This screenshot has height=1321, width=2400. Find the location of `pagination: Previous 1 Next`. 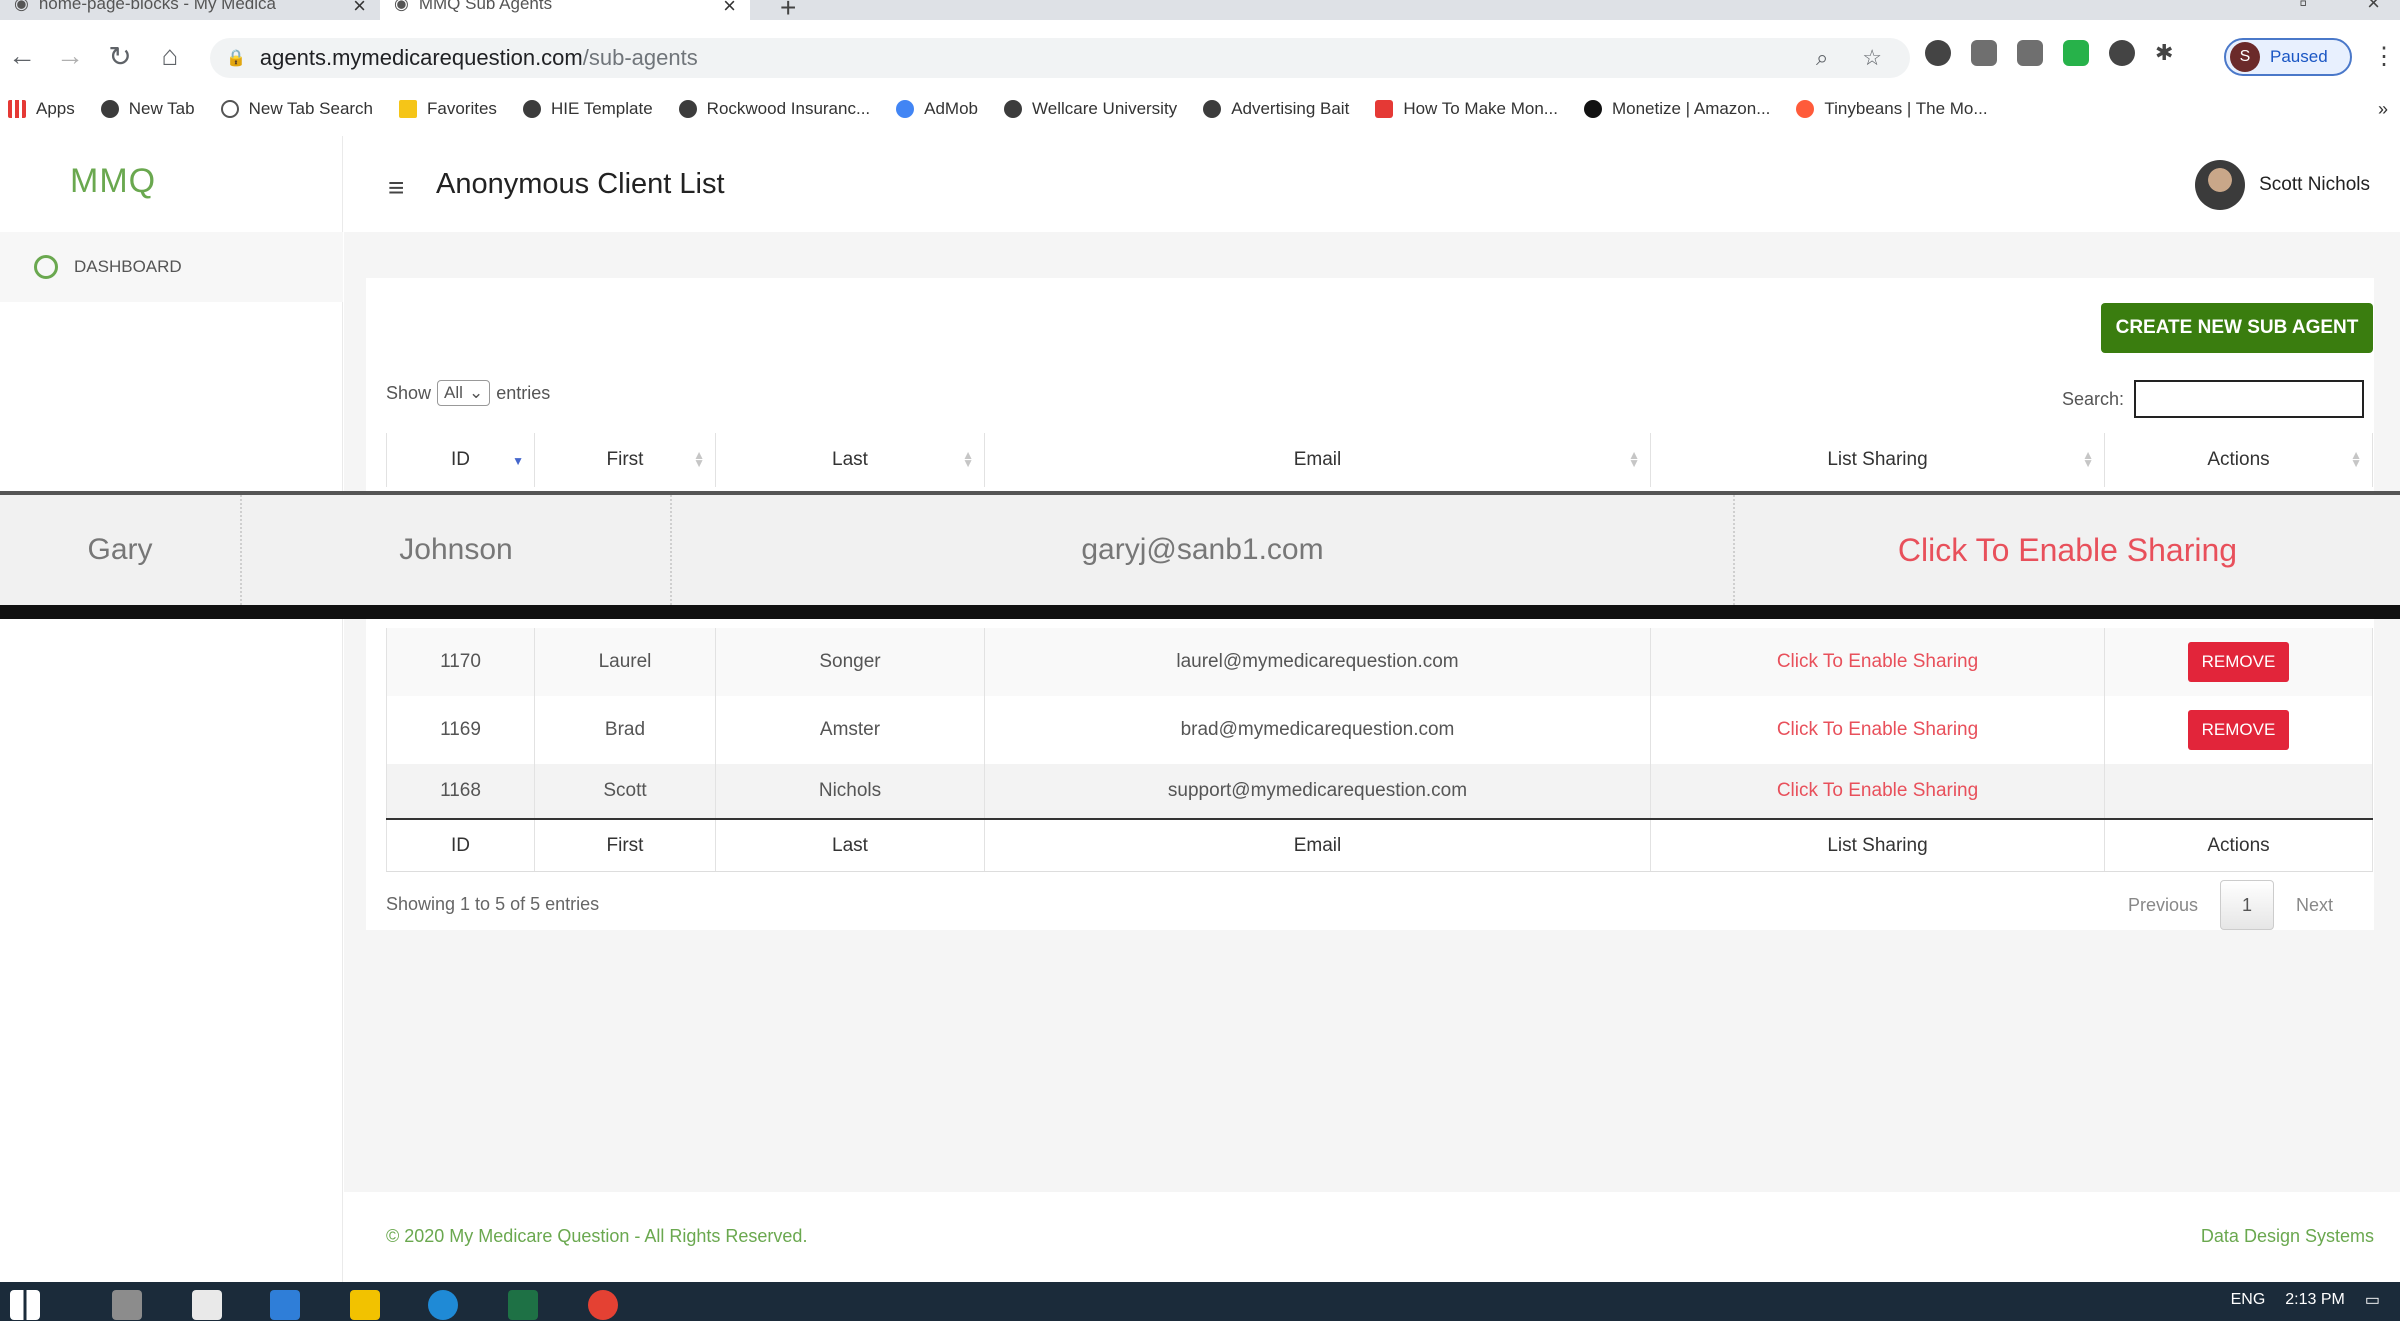

pagination: Previous 1 Next is located at coordinates (2230, 905).